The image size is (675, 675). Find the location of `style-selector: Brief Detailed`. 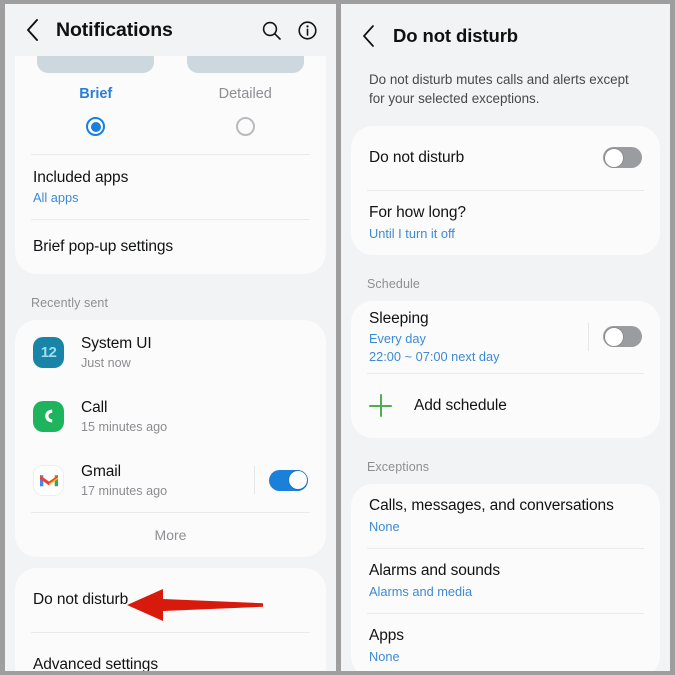

style-selector: Brief Detailed is located at coordinates (170, 96).